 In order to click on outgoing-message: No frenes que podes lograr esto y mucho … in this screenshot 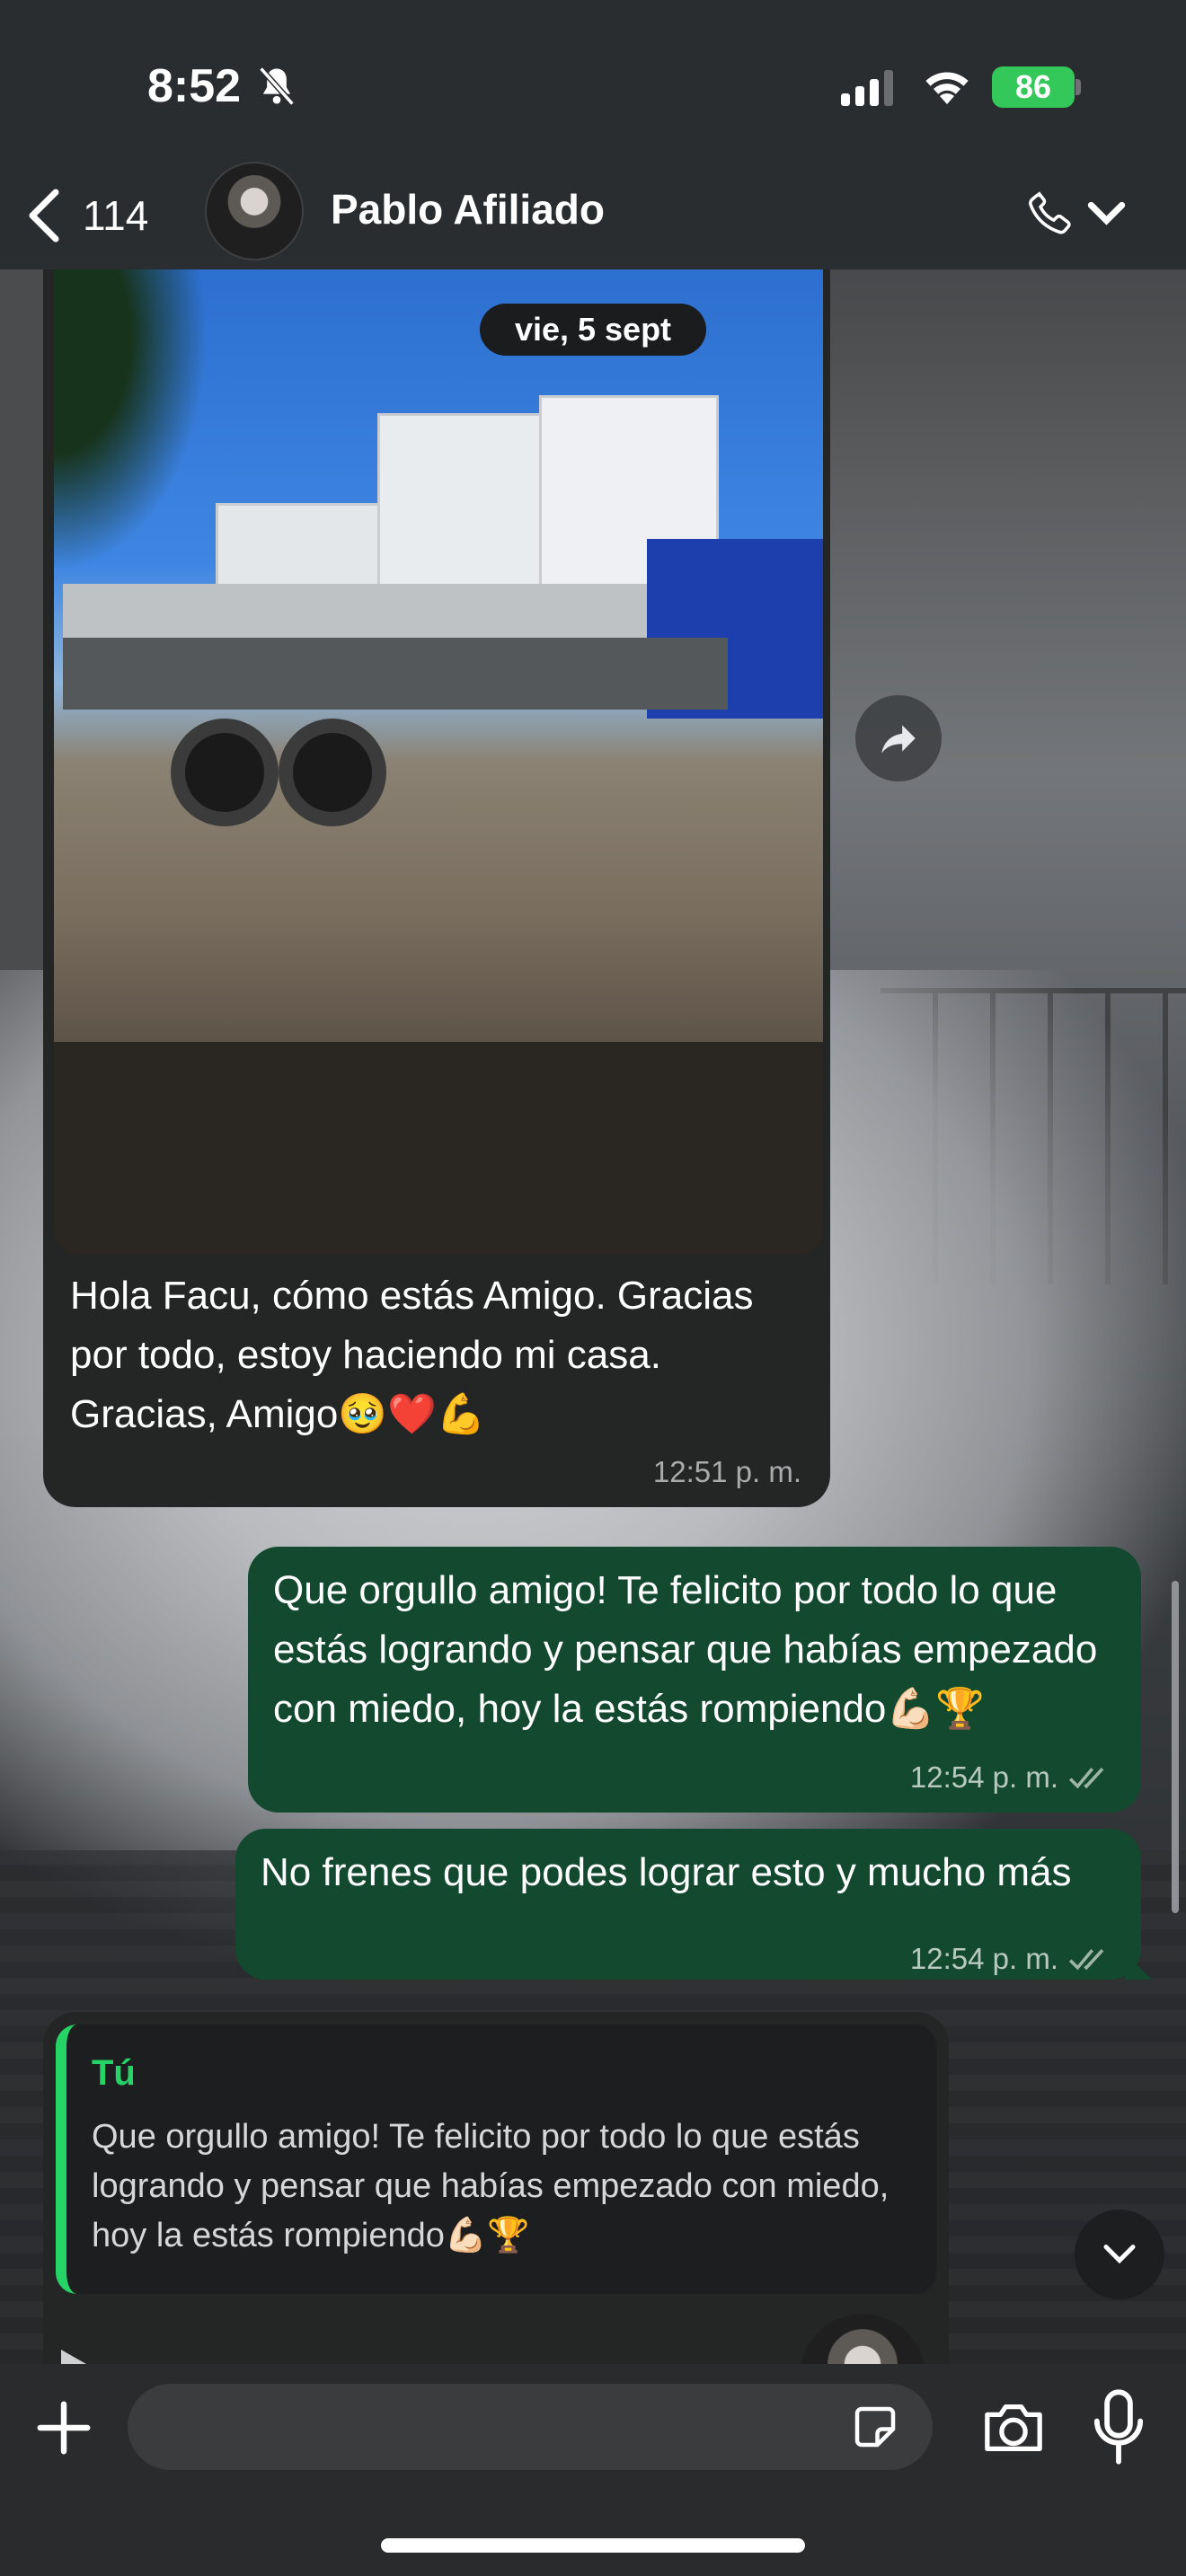, I will do `click(693, 1904)`.